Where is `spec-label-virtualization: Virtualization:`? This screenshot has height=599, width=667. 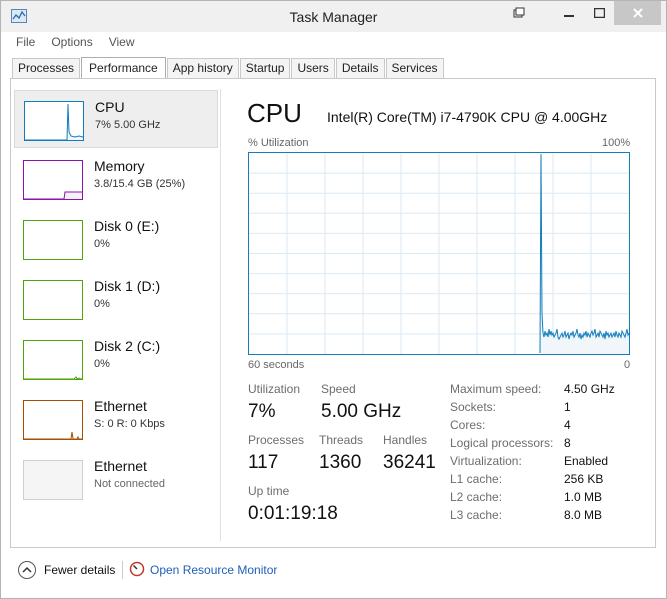
spec-label-virtualization: Virtualization: is located at coordinates (486, 461).